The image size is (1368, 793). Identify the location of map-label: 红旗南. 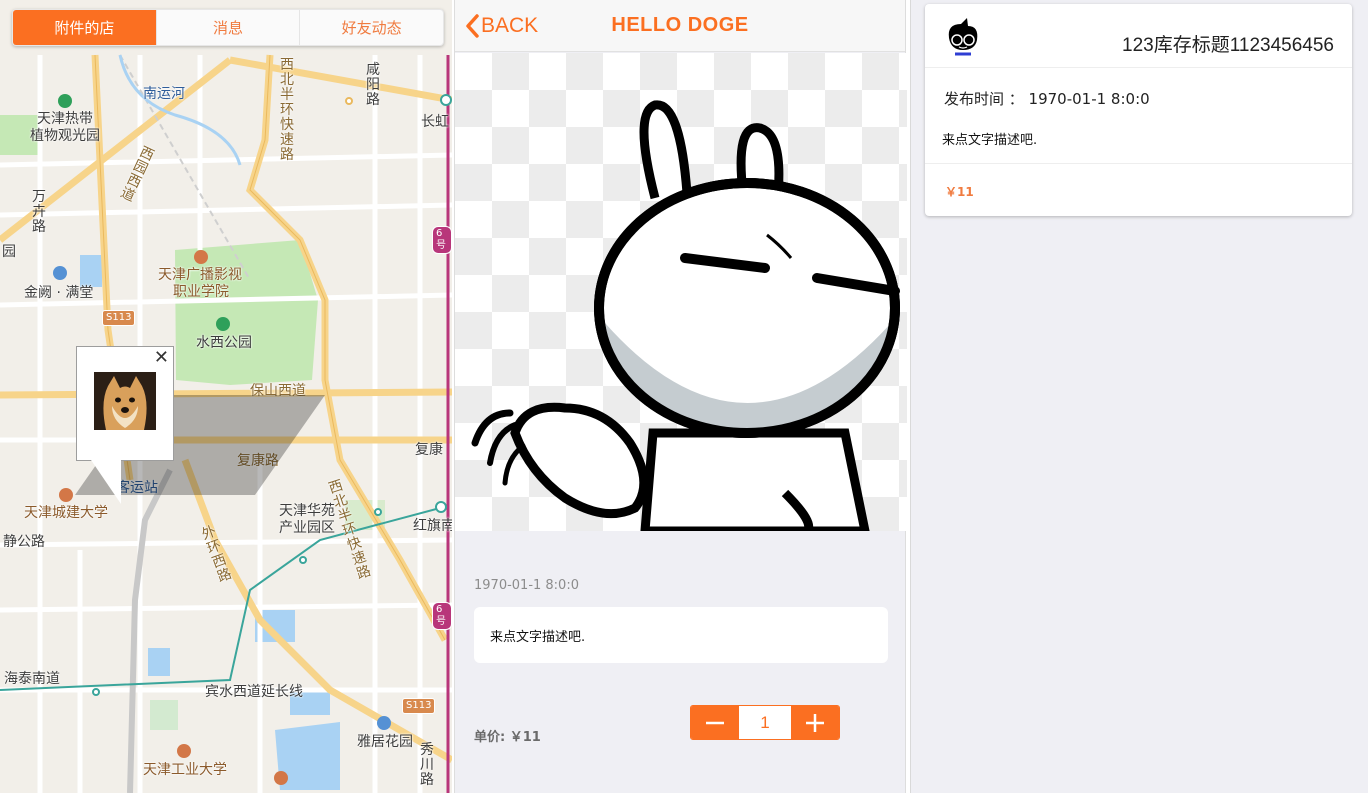
(432, 526).